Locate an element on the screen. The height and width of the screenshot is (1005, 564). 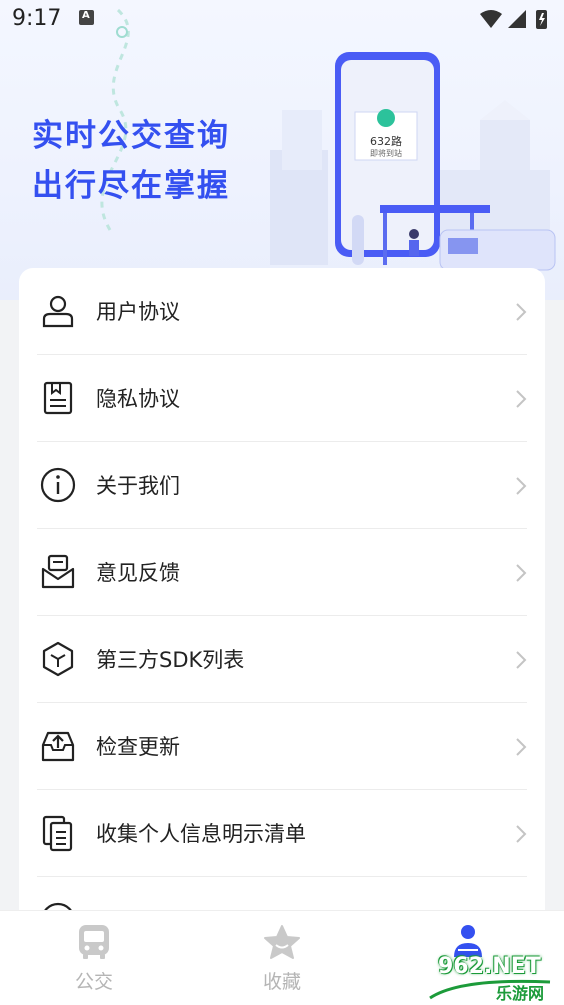
menu-item-personal-info-list: 收集个人信息明示清单 is located at coordinates (282, 833).